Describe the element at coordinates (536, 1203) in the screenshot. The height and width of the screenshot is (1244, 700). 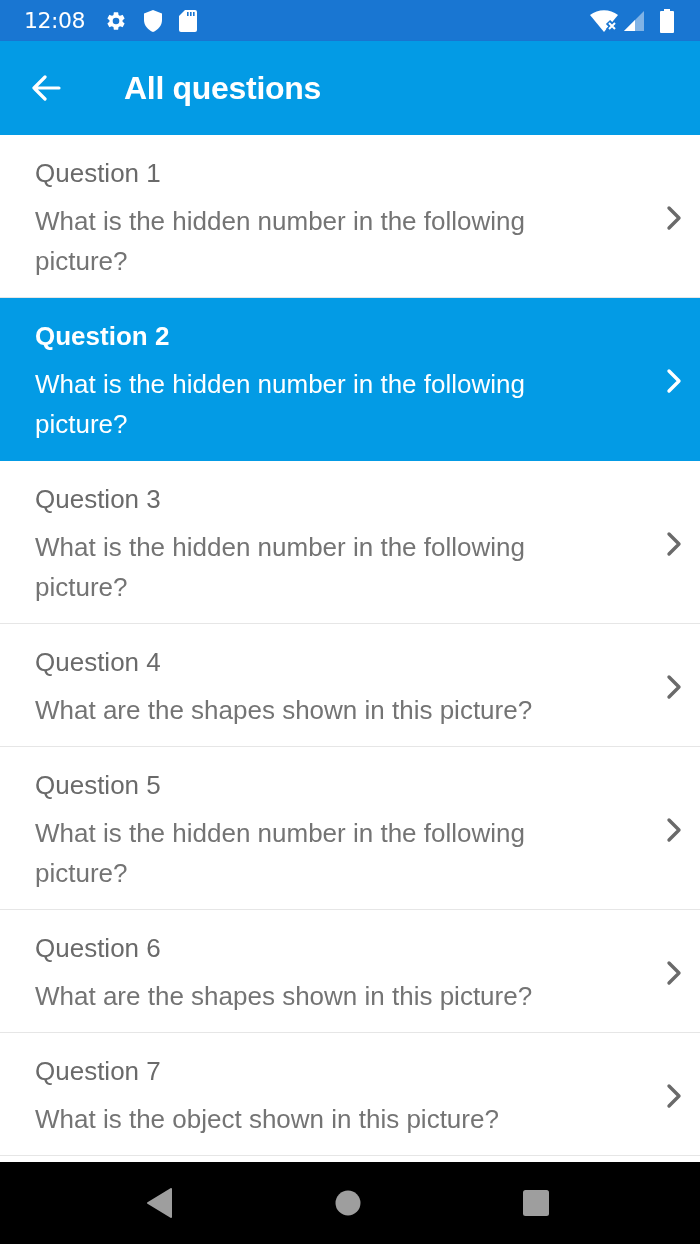
I see `square-recents-icon` at that location.